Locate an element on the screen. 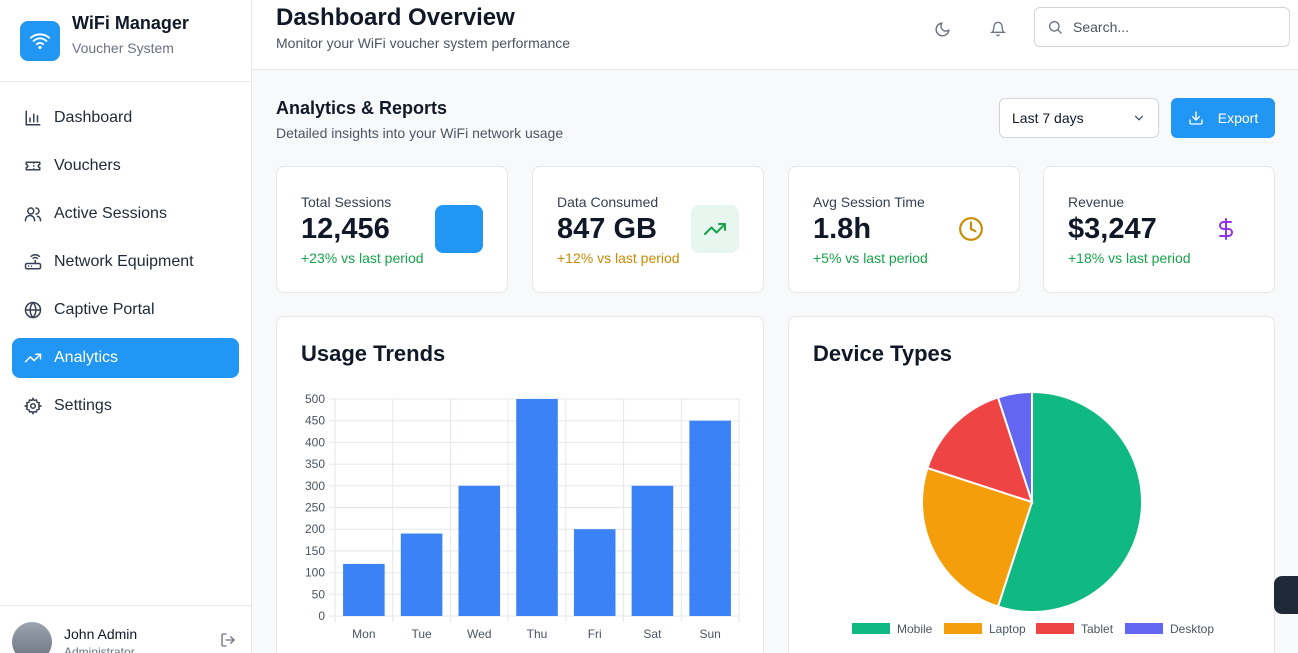 This screenshot has height=653, width=1298. bar-chart-icon is located at coordinates (33, 118).